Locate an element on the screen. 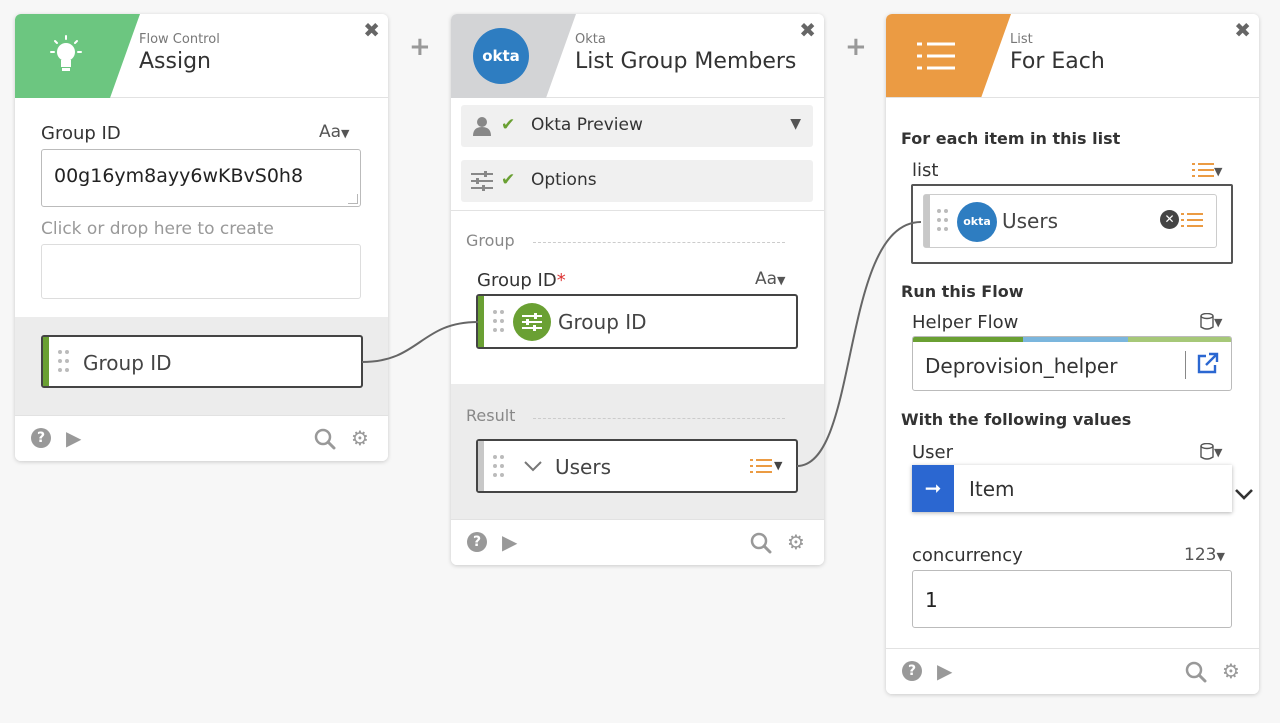 The image size is (1280, 723). group-id-input: 00g16ym8ayy6wKBvS0h8 is located at coordinates (201, 178).